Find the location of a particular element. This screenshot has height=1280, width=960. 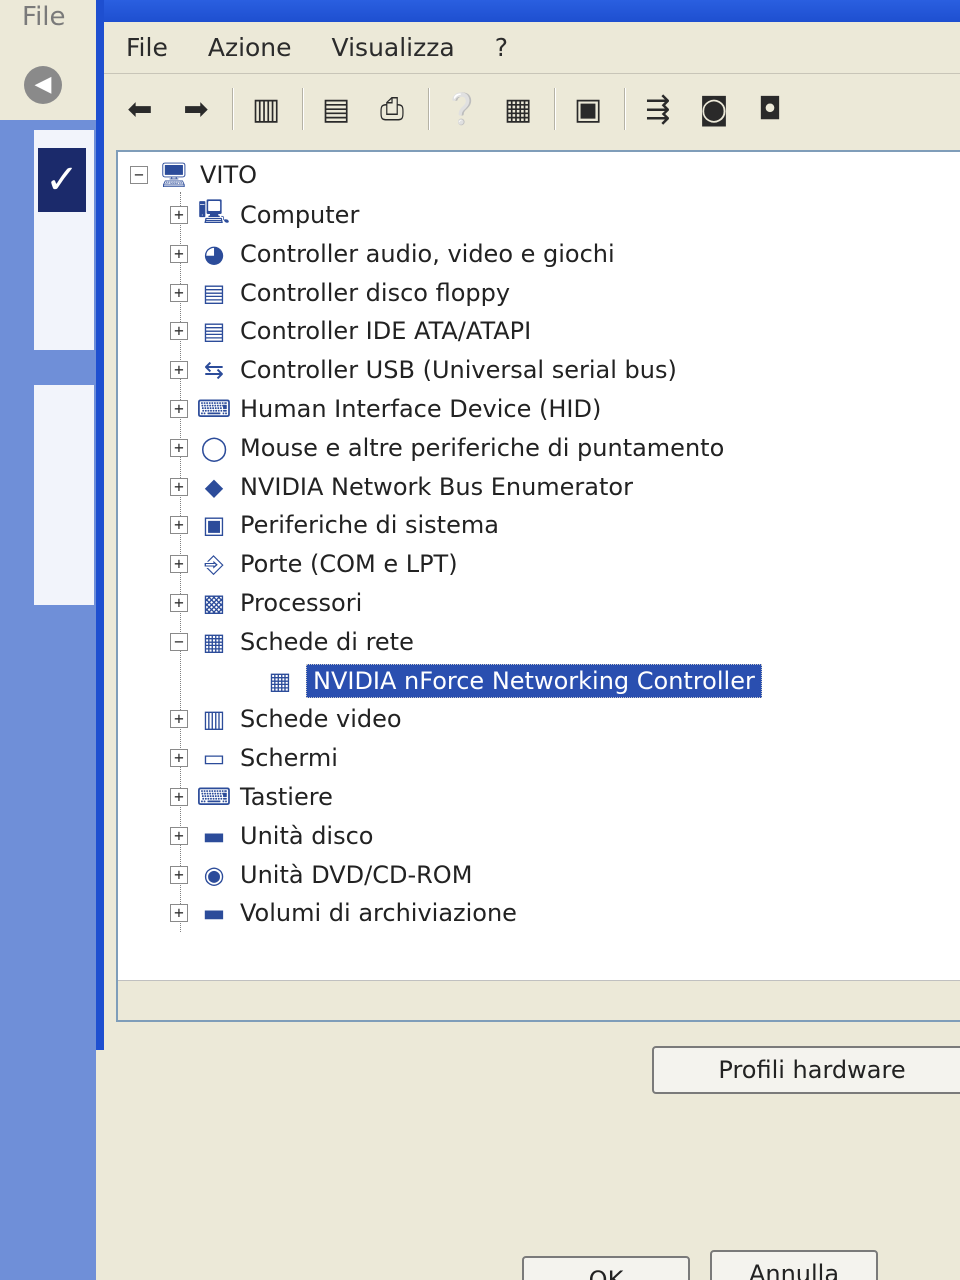

tree-category-label: Periferiche di sistema is located at coordinates (369, 525).